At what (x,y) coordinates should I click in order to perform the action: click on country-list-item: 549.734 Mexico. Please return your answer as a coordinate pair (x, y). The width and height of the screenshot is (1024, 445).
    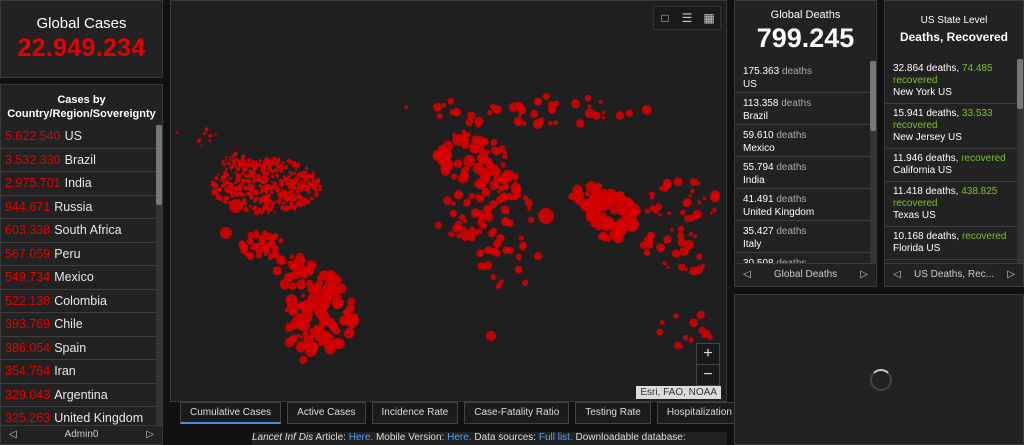
    Looking at the image, I should click on (79, 278).